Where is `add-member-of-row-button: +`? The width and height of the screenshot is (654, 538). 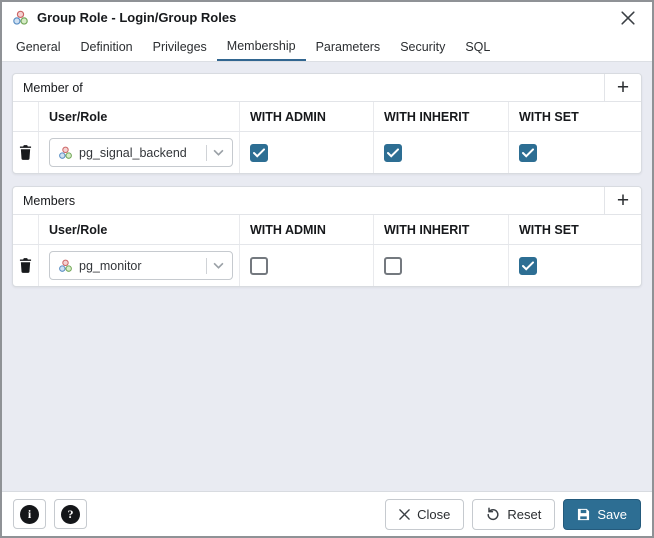 add-member-of-row-button: + is located at coordinates (622, 87).